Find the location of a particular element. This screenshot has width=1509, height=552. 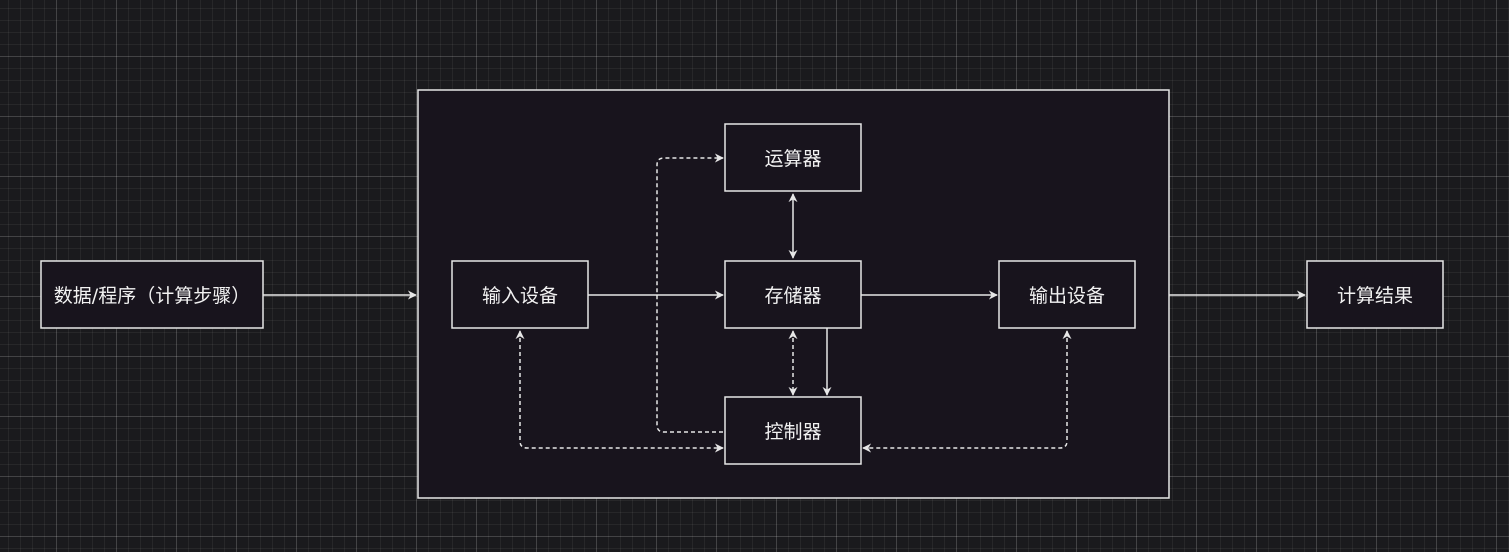

output-device-node-box is located at coordinates (1067, 294).